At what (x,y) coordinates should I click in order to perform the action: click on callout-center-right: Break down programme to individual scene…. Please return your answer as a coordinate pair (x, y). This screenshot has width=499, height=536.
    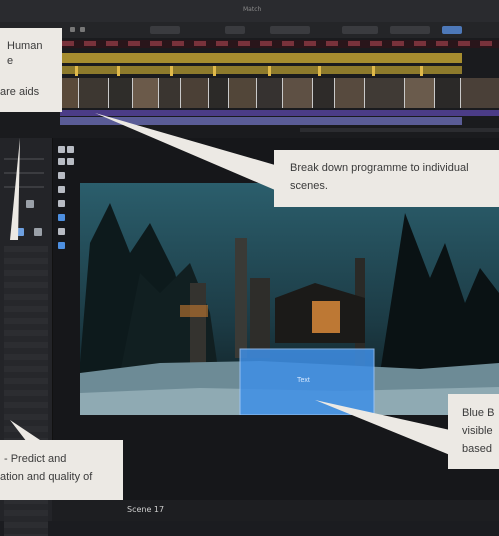
    Looking at the image, I should click on (386, 178).